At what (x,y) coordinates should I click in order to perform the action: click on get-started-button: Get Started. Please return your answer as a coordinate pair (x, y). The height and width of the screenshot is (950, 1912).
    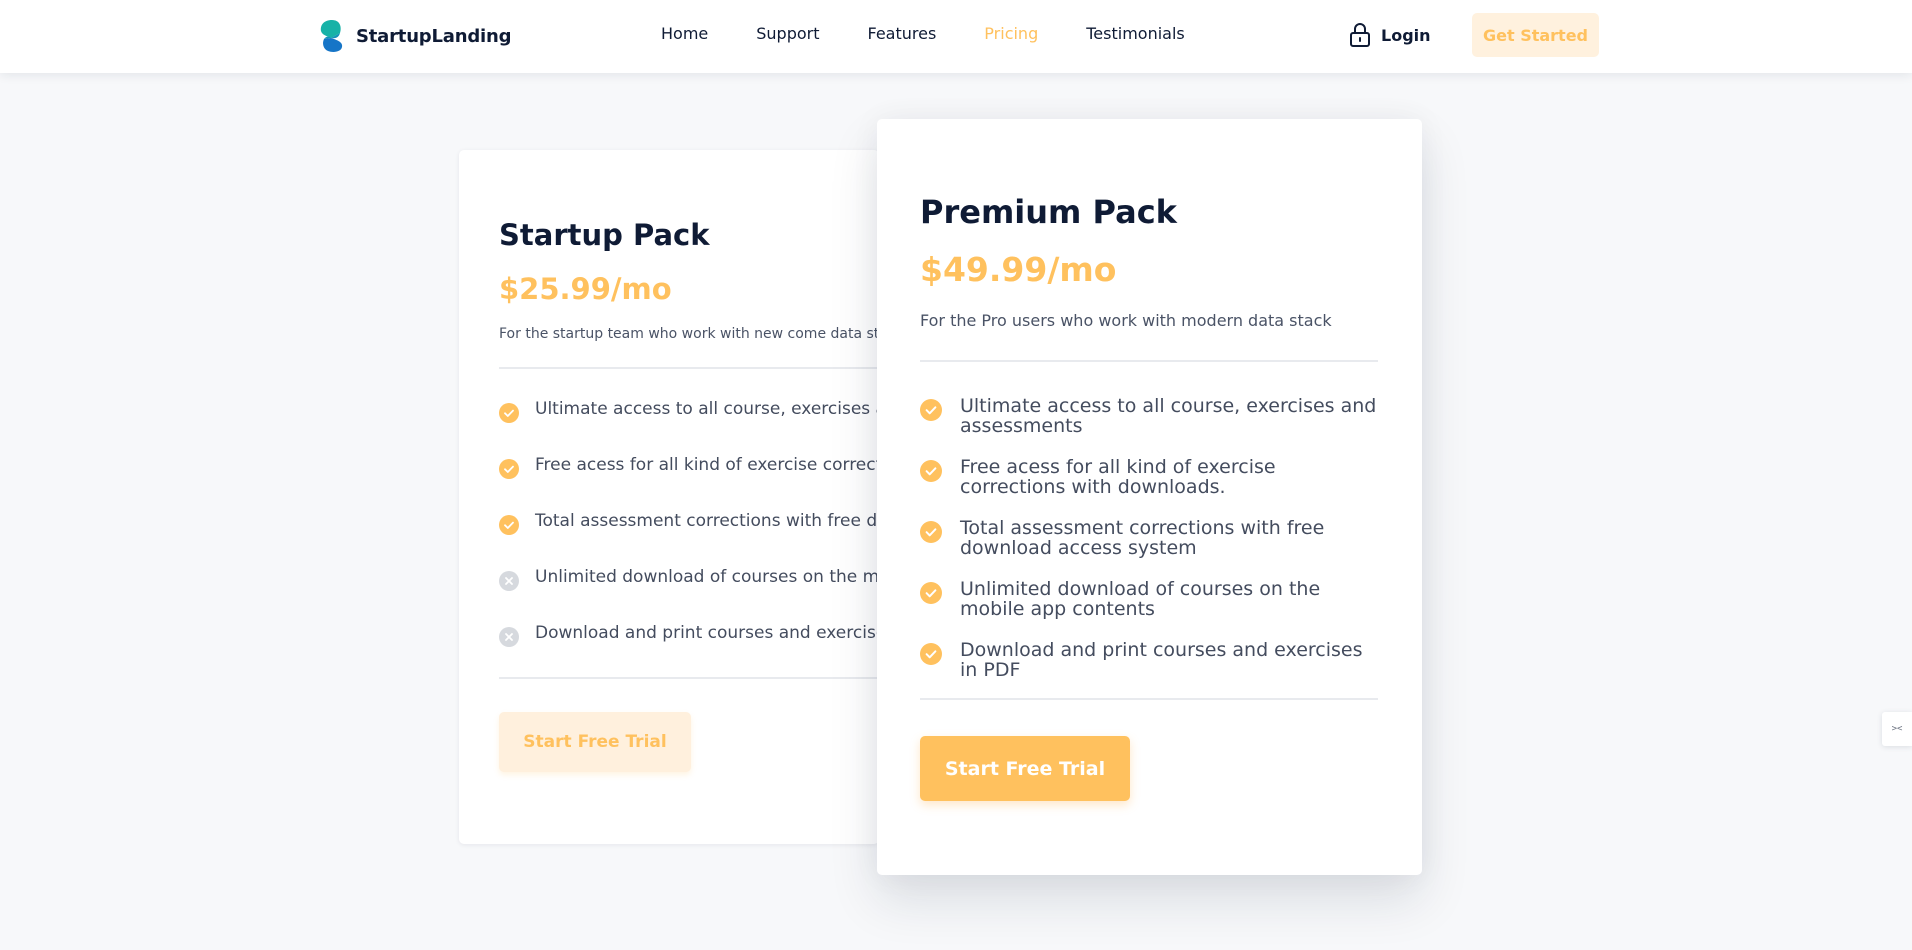
    Looking at the image, I should click on (1535, 35).